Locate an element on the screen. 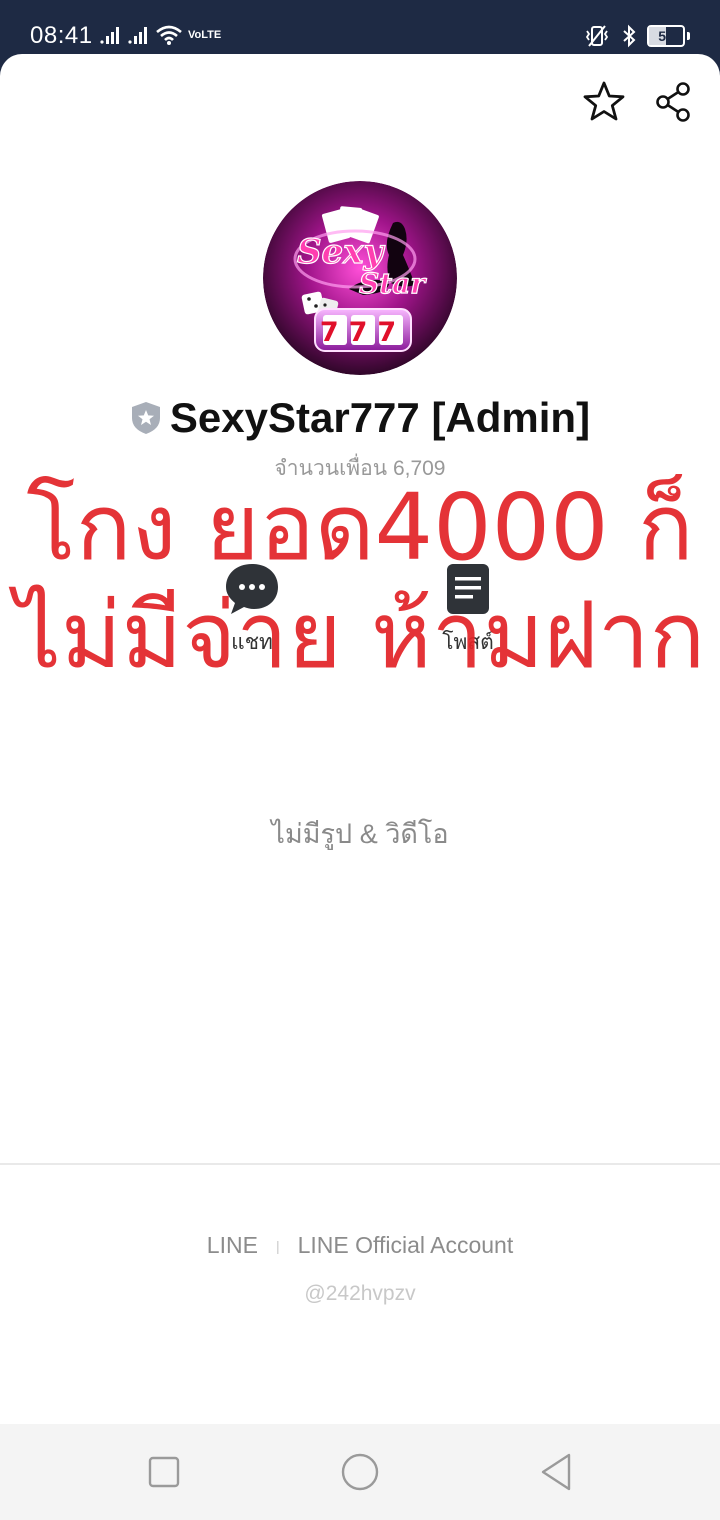 The width and height of the screenshot is (720, 1520). recent-apps-button is located at coordinates (164, 1472).